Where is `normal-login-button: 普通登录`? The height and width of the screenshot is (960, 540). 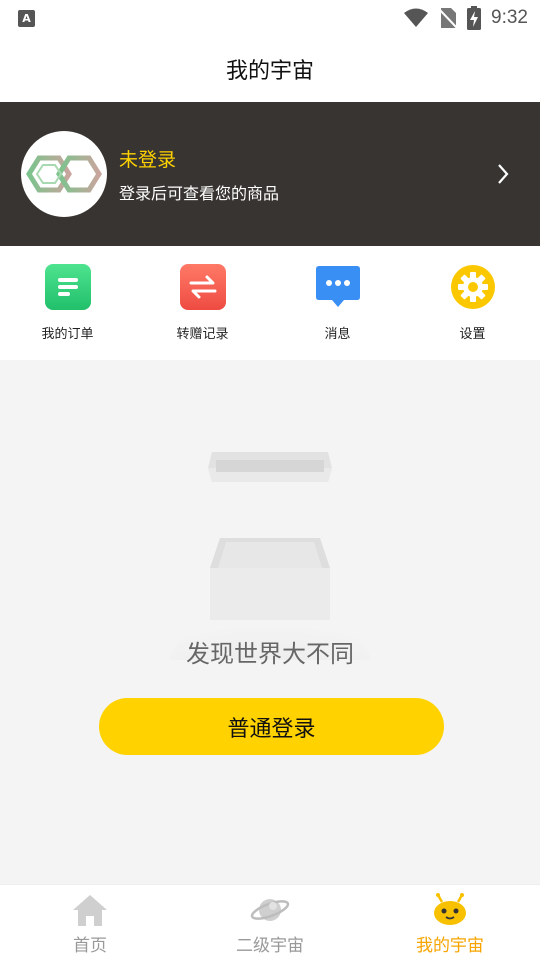
normal-login-button: 普通登录 is located at coordinates (271, 726).